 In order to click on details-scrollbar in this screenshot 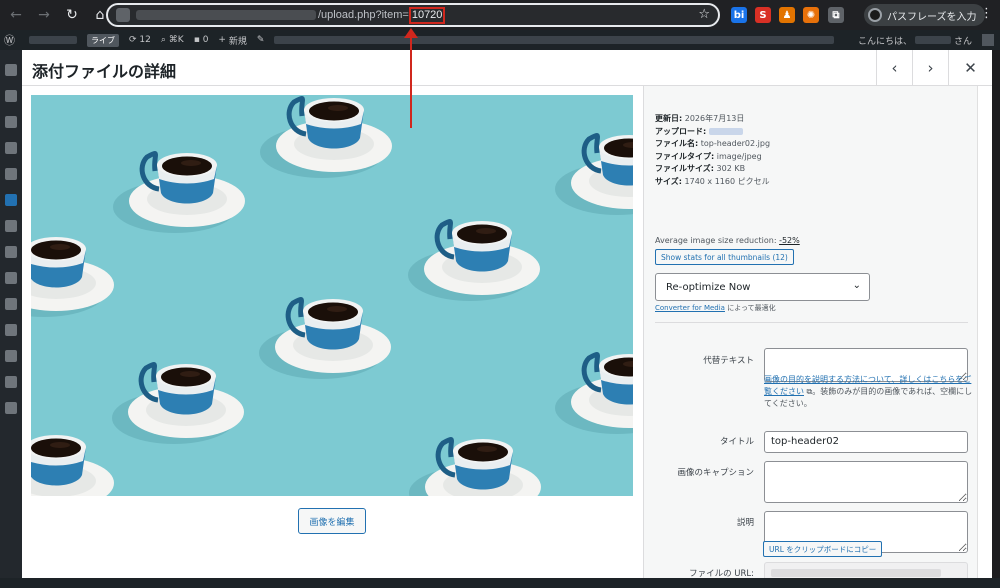, I will do `click(984, 332)`.